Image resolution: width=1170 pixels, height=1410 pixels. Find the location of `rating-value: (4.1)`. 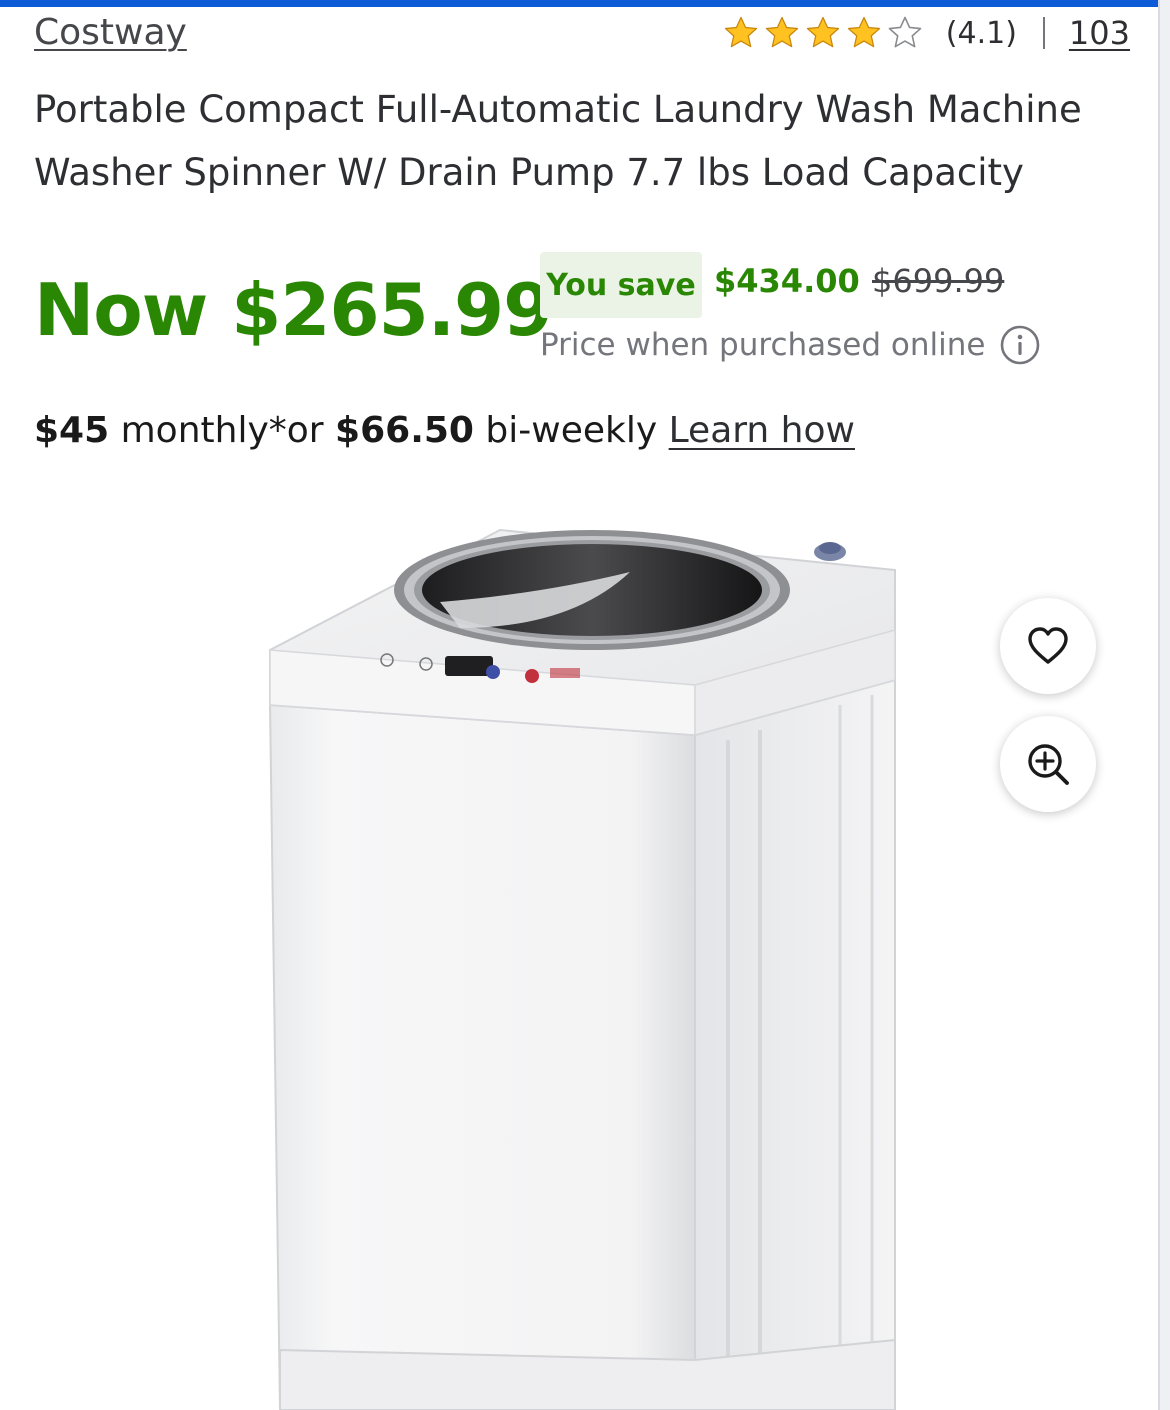

rating-value: (4.1) is located at coordinates (981, 33).